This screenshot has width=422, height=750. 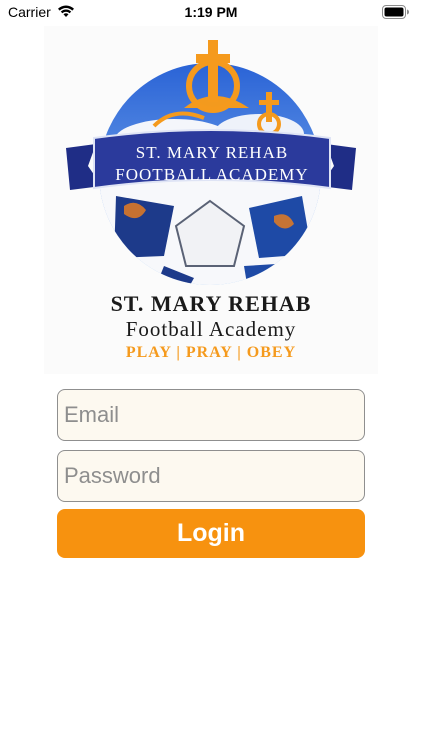 I want to click on banner-line2: FOOTBALL ACADEMY, so click(x=211, y=174).